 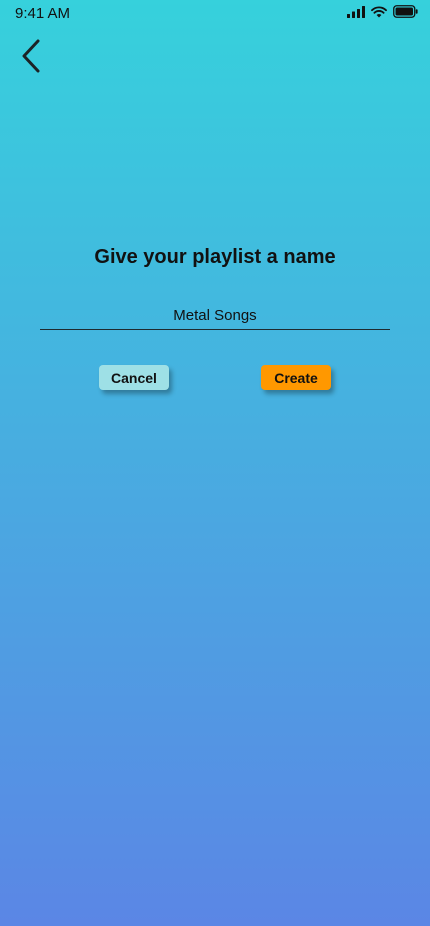 I want to click on signal-icon, so click(x=356, y=14).